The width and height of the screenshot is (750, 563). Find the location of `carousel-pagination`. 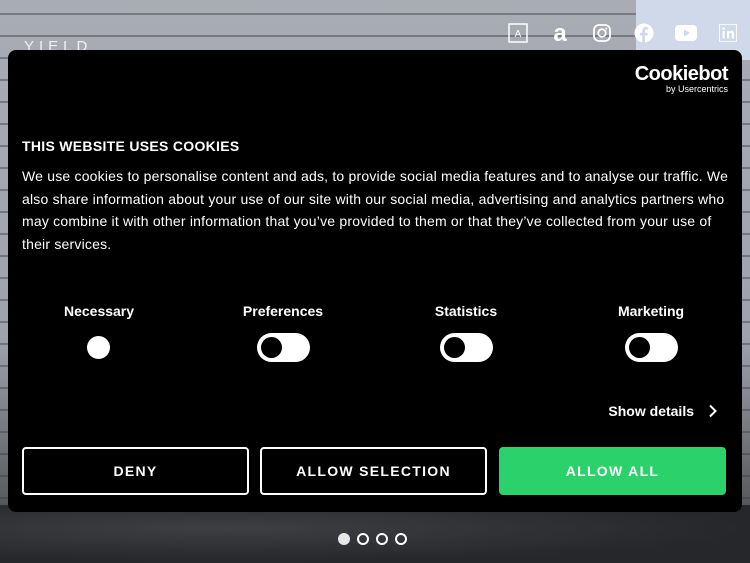

carousel-pagination is located at coordinates (376, 539).